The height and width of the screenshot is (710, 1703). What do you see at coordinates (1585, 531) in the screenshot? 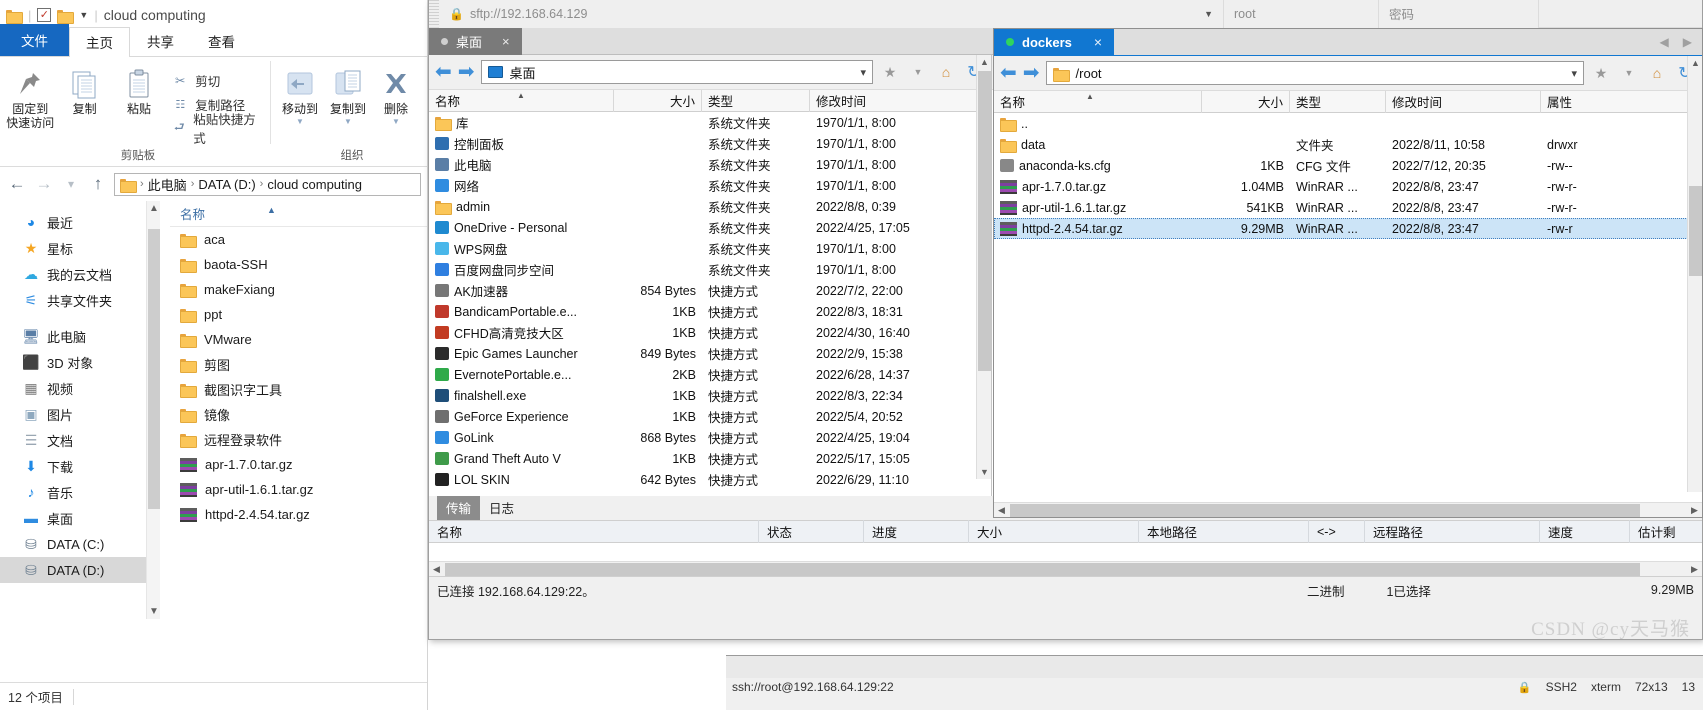
I see `queue-column-speed: 速度` at bounding box center [1585, 531].